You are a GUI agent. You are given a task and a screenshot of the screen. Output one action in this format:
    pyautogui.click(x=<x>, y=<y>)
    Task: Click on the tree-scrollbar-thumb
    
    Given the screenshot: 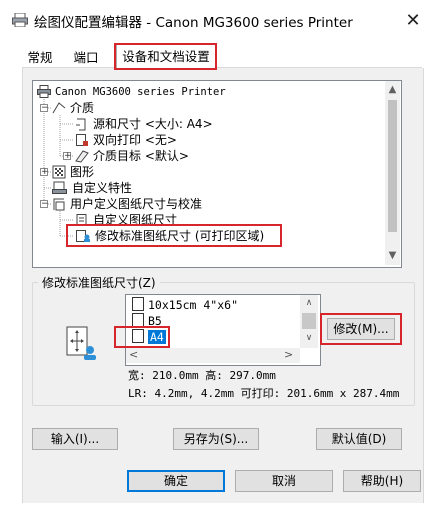 What is the action you would take?
    pyautogui.click(x=392, y=166)
    